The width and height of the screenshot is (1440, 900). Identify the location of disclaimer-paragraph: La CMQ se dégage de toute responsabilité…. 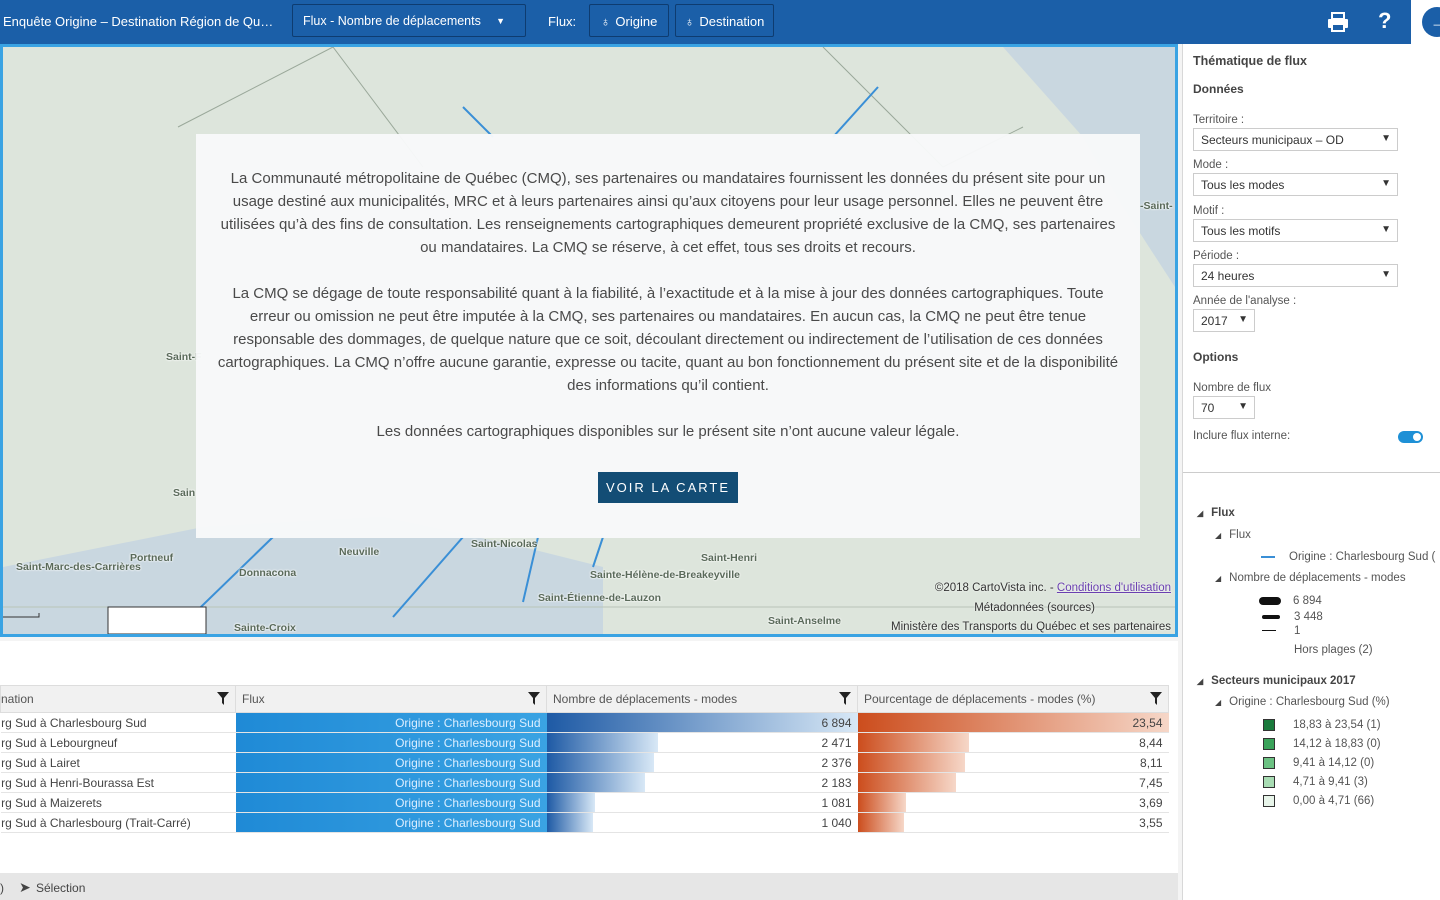
(668, 339).